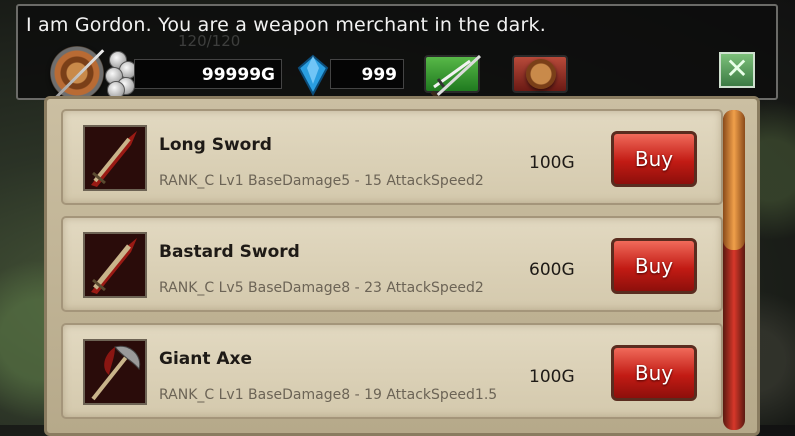 The image size is (795, 436). Describe the element at coordinates (552, 270) in the screenshot. I see `item-price: 600G` at that location.